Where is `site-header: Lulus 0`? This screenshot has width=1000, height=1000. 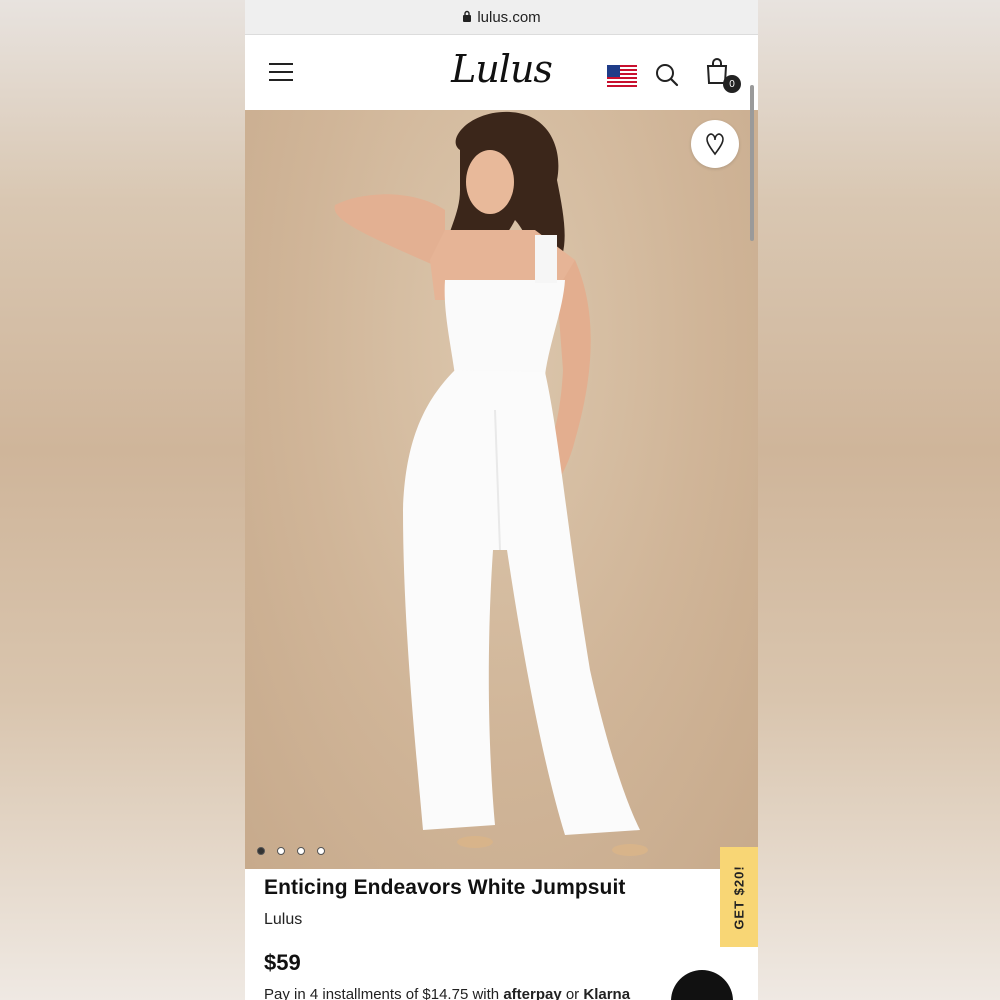
site-header: Lulus 0 is located at coordinates (501, 73).